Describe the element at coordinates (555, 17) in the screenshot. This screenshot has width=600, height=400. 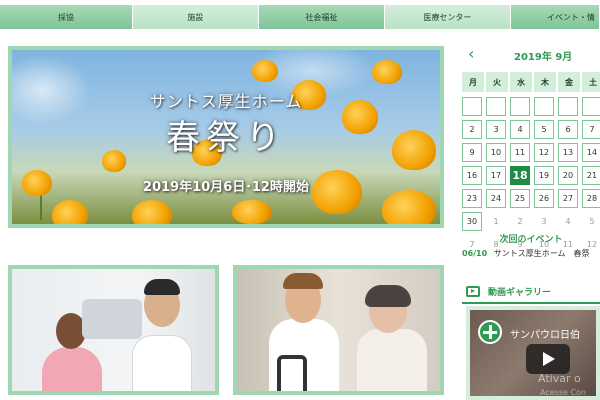
I see `nav-item-event: イベント・情` at that location.